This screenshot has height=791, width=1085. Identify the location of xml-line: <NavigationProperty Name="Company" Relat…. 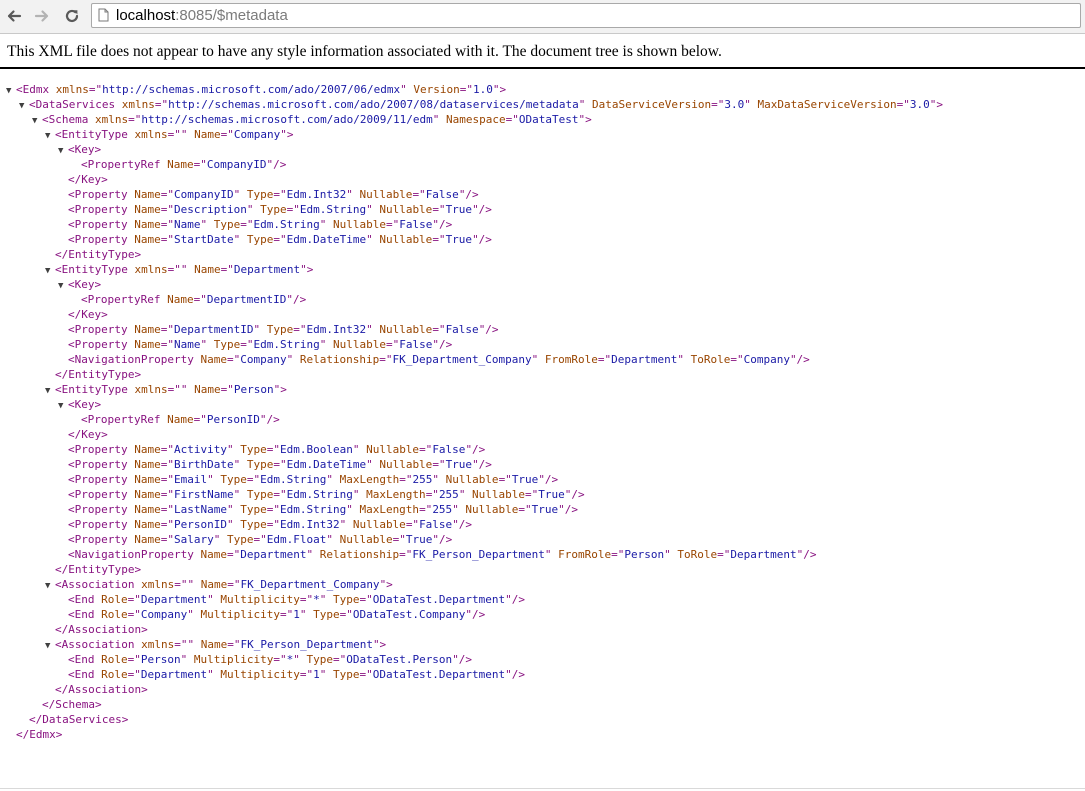
(471, 359).